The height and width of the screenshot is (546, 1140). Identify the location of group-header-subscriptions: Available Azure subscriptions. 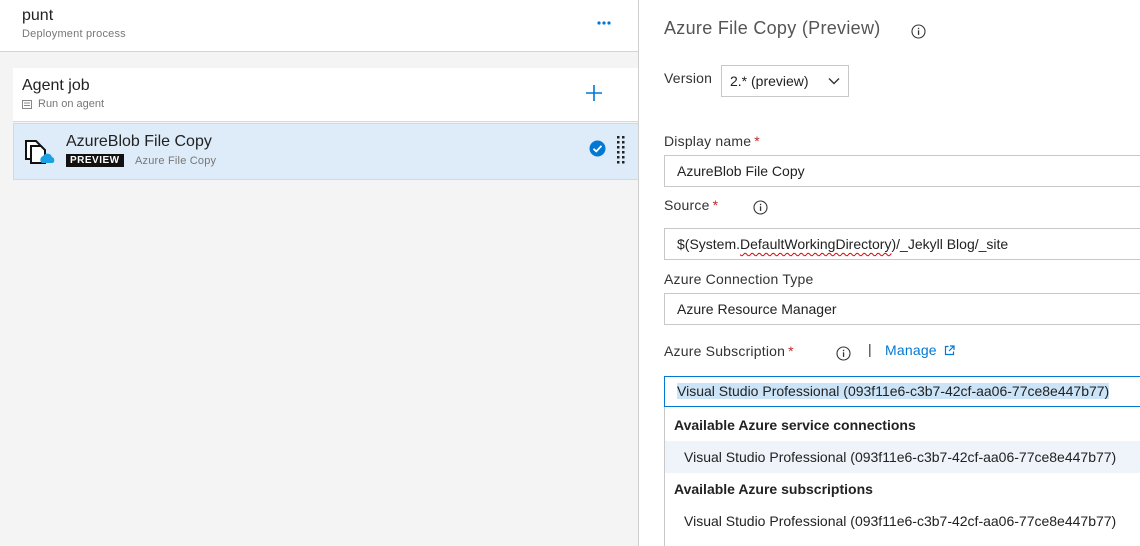
(773, 489).